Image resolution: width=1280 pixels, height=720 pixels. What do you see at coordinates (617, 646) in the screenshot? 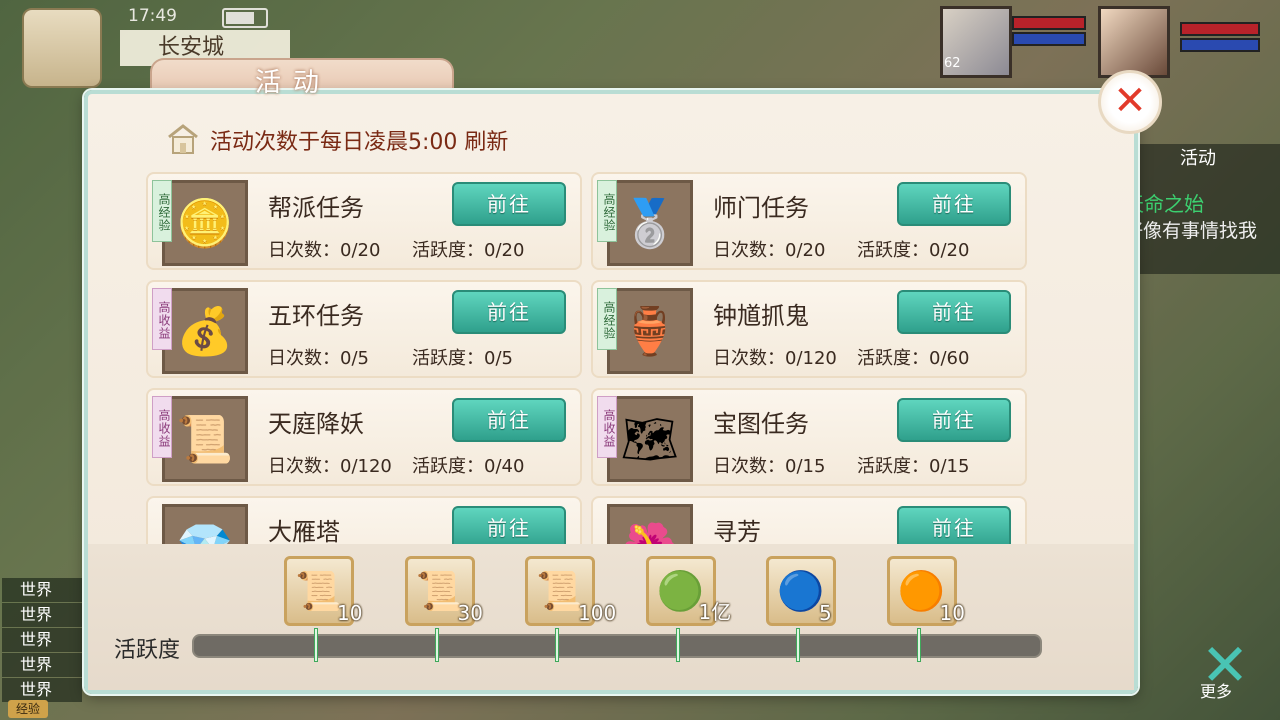
I see `activity-progress-bar` at bounding box center [617, 646].